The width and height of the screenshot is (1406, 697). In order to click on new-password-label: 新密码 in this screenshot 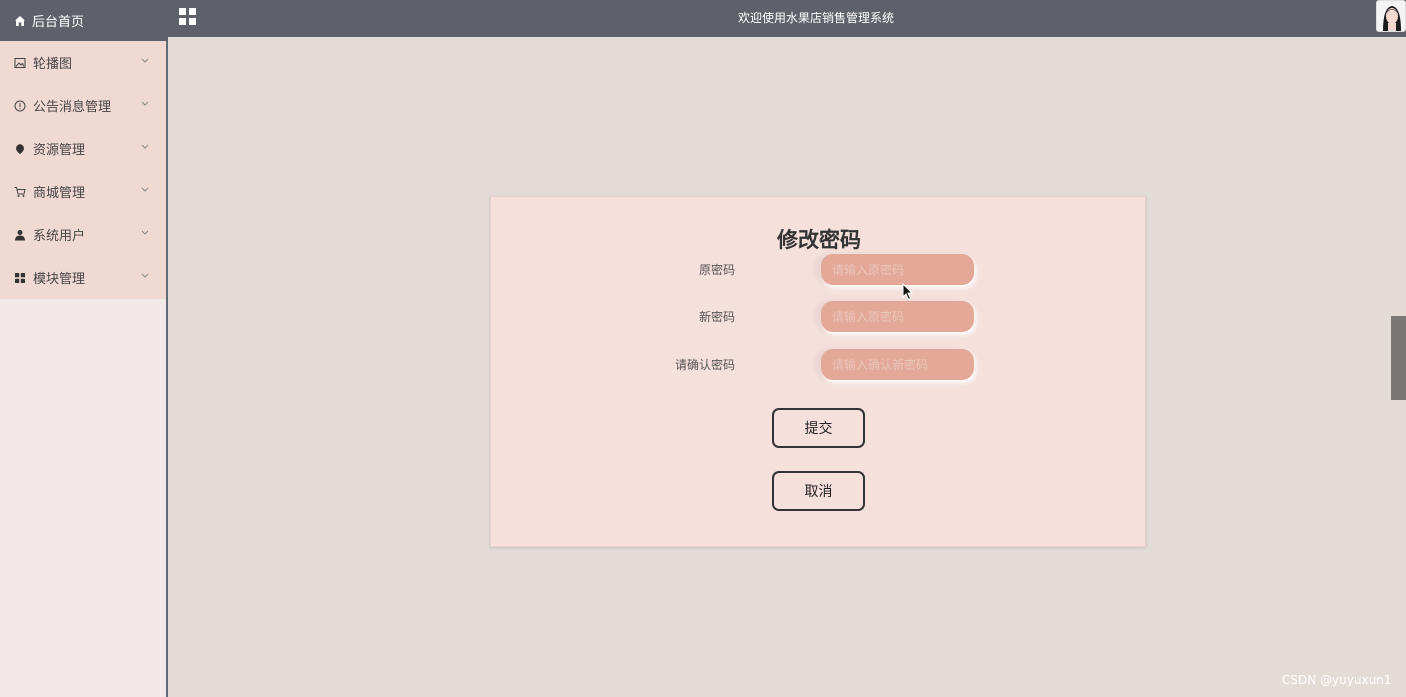, I will do `click(716, 317)`.